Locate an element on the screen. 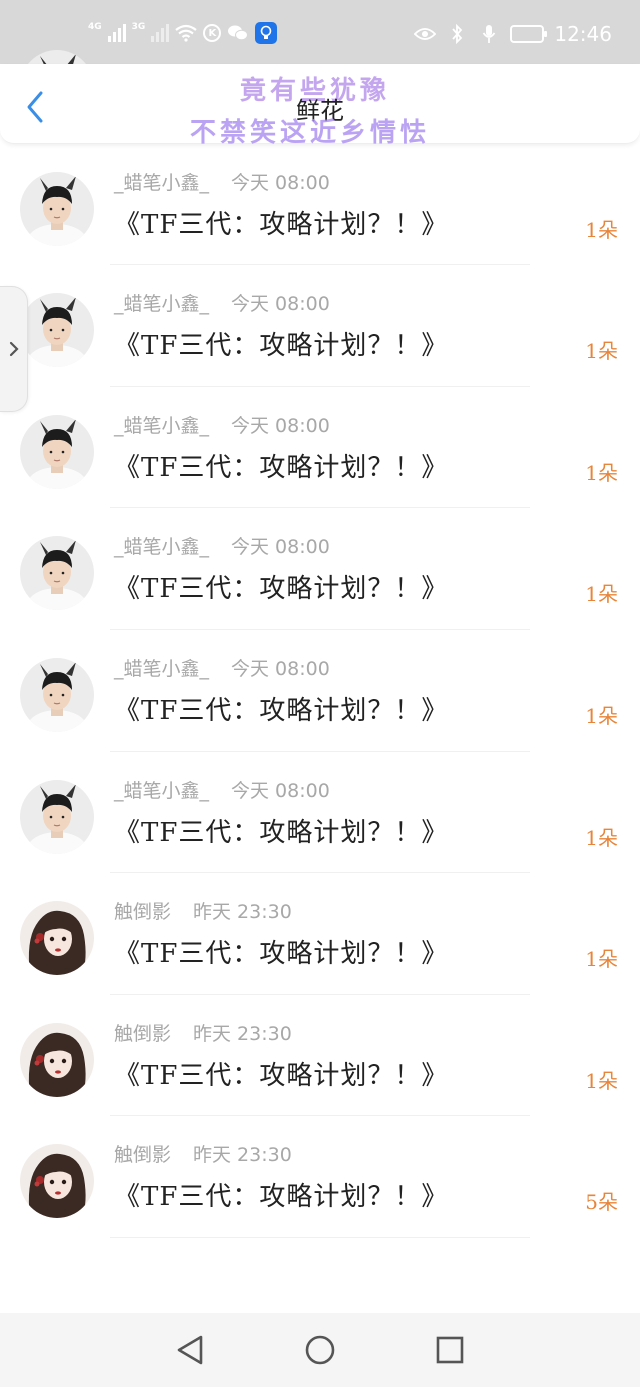 The width and height of the screenshot is (640, 1387). square-recent-icon is located at coordinates (450, 1350).